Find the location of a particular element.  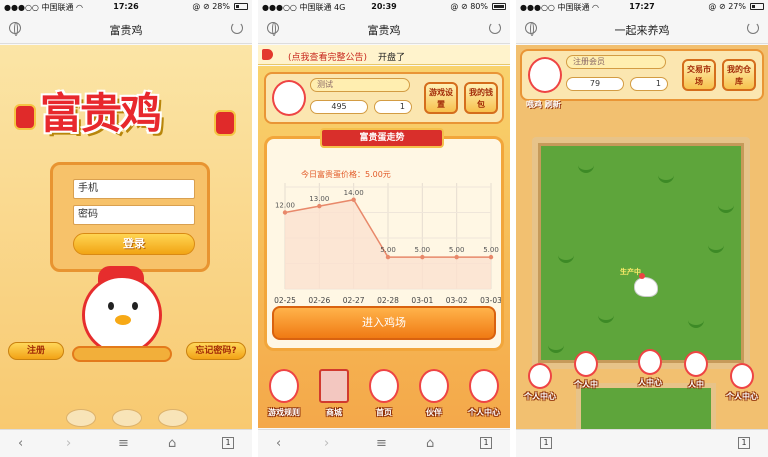

page-title: 富贵鸡 is located at coordinates (126, 30).